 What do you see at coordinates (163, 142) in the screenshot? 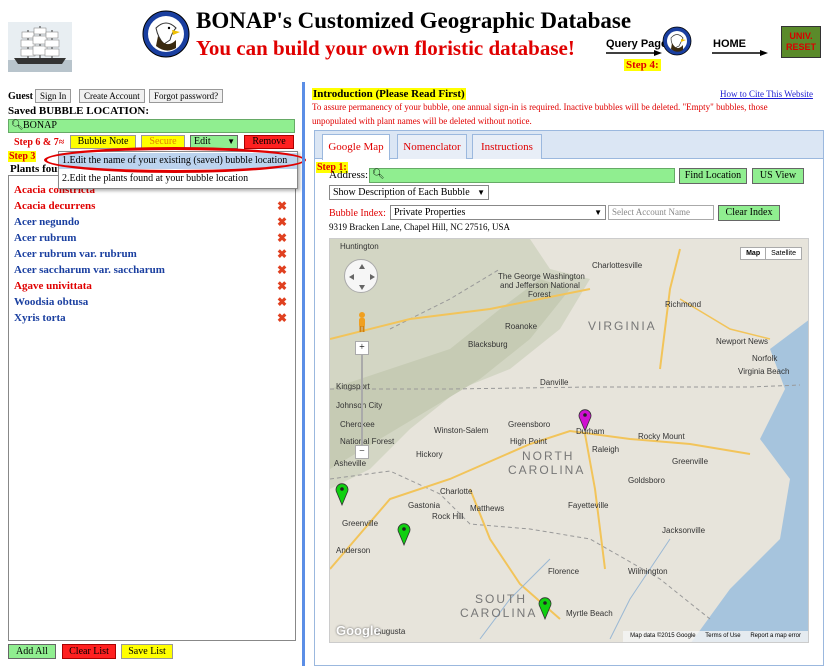
I see `secure-button: Secure` at bounding box center [163, 142].